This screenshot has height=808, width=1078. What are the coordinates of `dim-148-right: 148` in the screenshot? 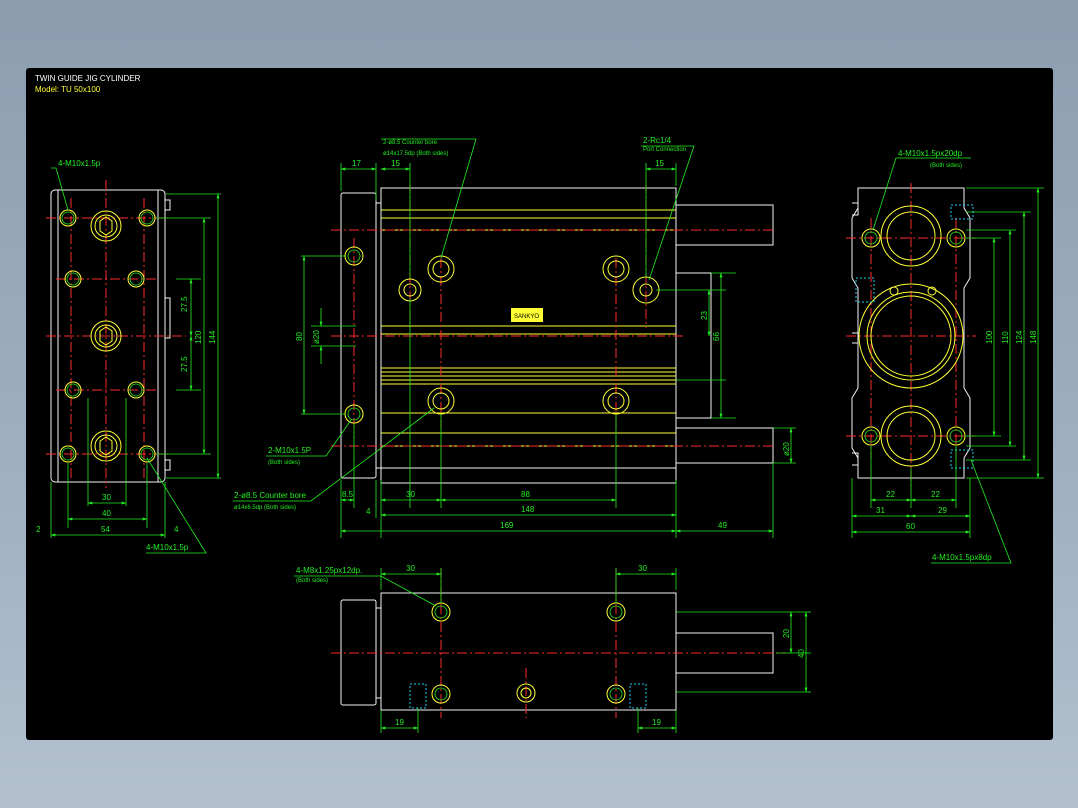 It's located at (1033, 337).